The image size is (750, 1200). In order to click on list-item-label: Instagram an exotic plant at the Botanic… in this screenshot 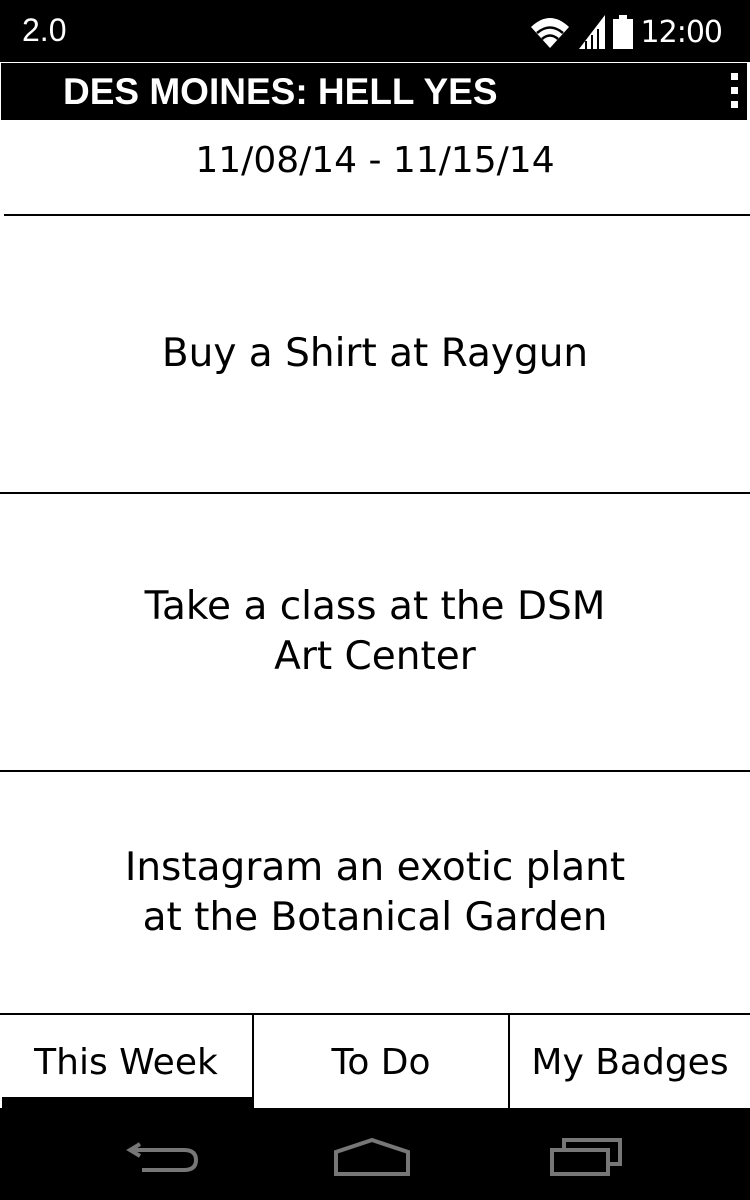, I will do `click(375, 892)`.